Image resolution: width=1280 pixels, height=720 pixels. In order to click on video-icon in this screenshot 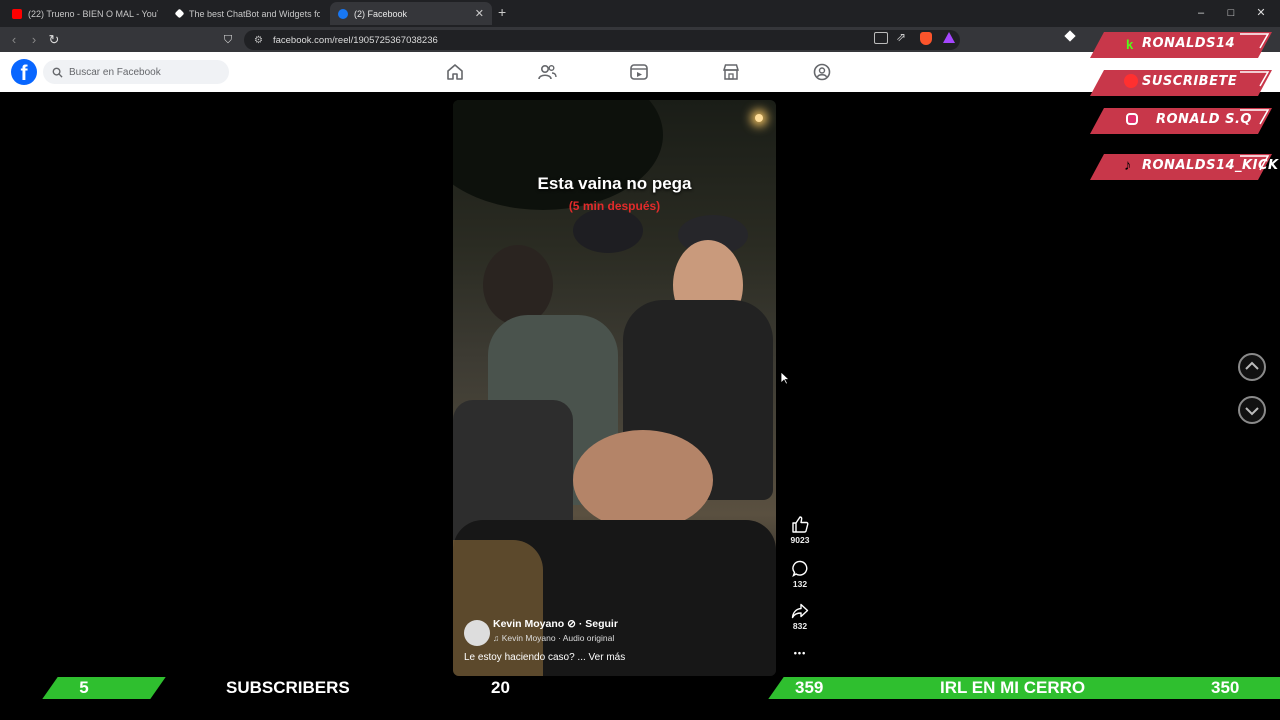, I will do `click(639, 72)`.